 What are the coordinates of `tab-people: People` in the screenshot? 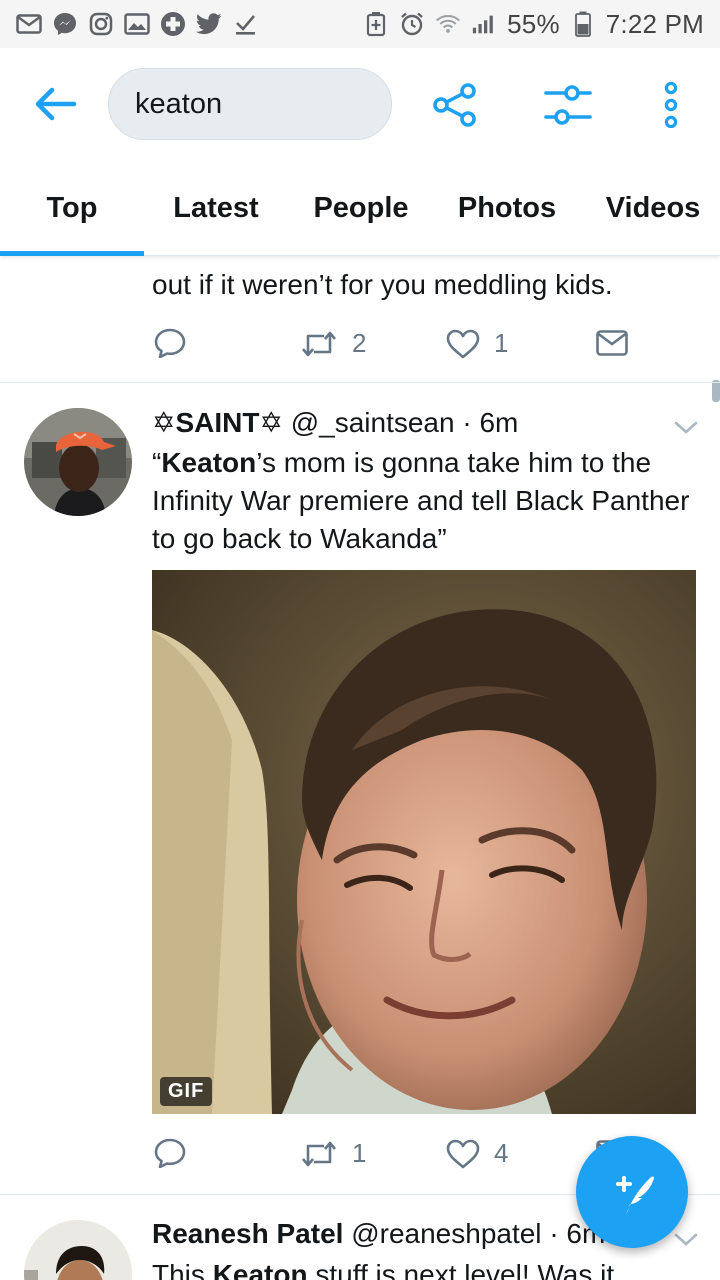 It's located at (361, 208).